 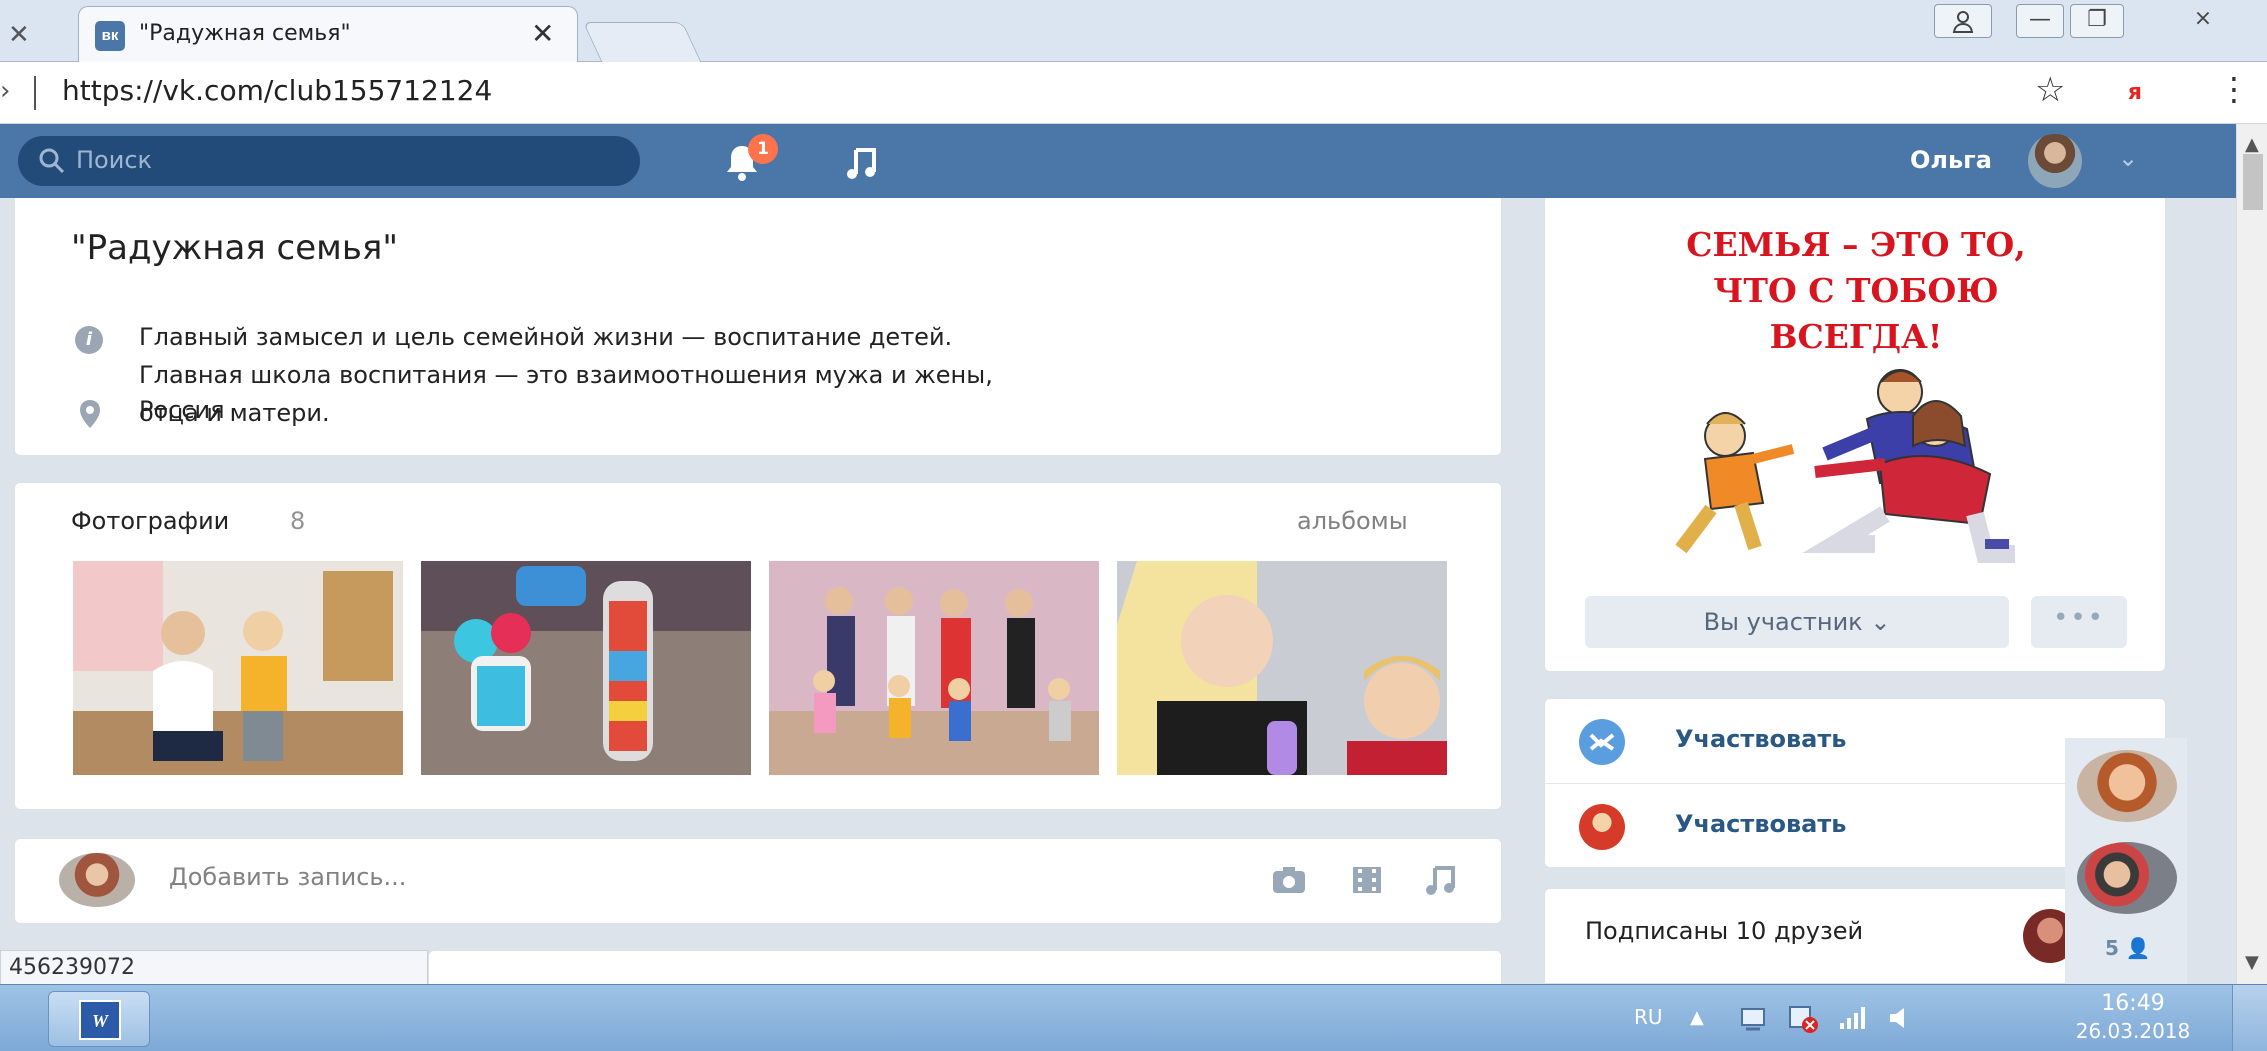 What do you see at coordinates (1783, 622) in the screenshot?
I see `member-status-label: Вы участник` at bounding box center [1783, 622].